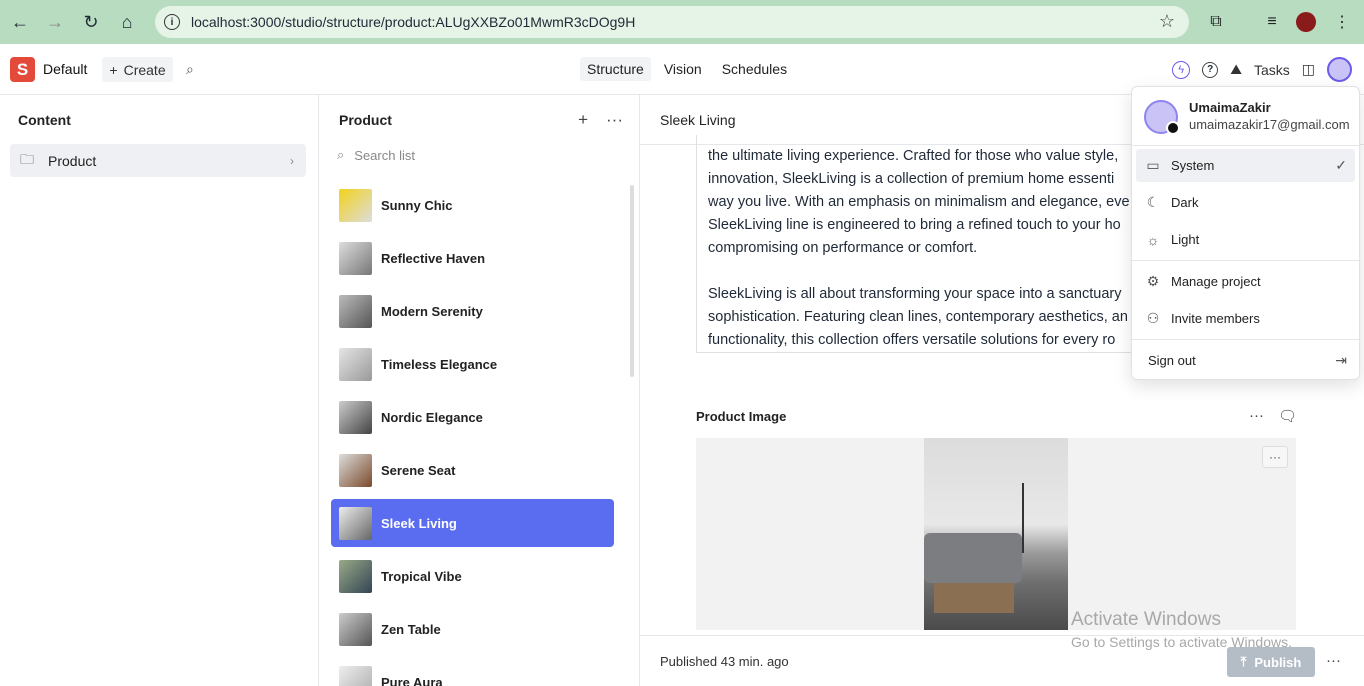 The width and height of the screenshot is (1364, 686). What do you see at coordinates (1173, 128) in the screenshot?
I see `github-badge-icon` at bounding box center [1173, 128].